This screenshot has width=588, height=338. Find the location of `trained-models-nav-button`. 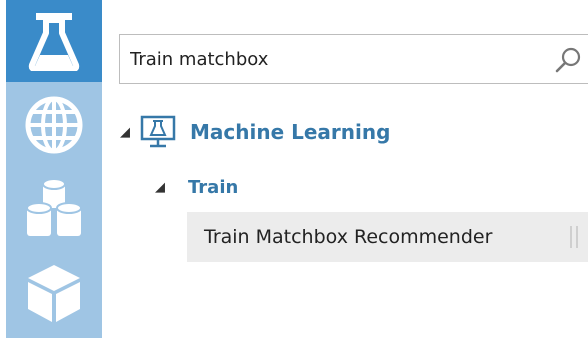

trained-models-nav-button is located at coordinates (54, 293).